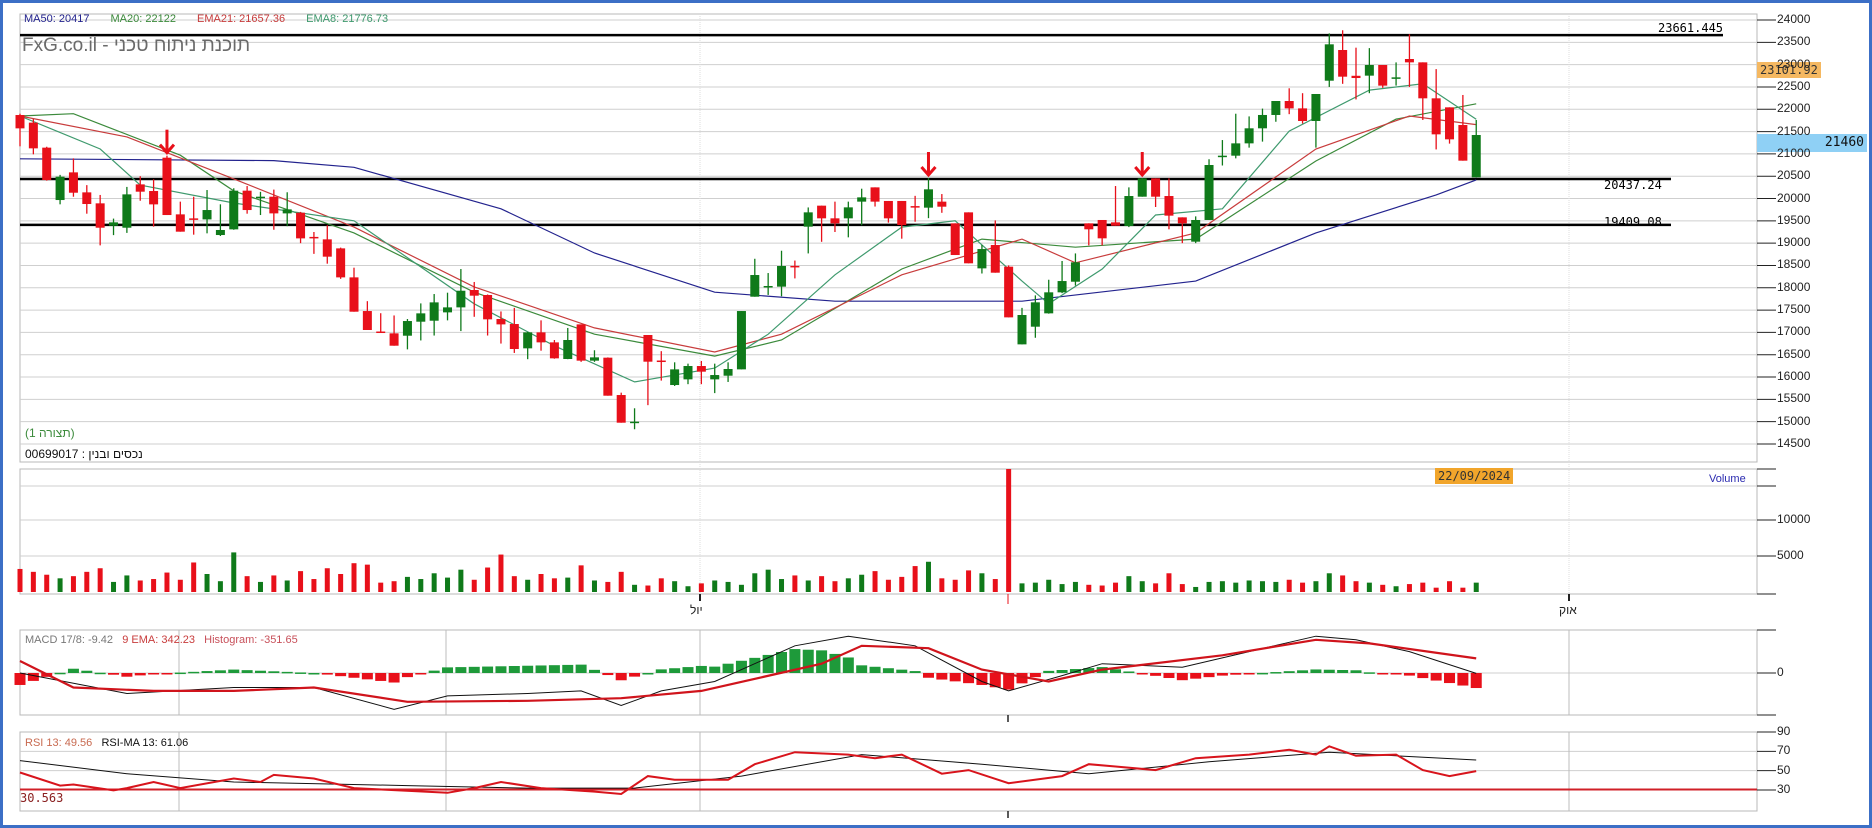  Describe the element at coordinates (696, 610) in the screenshot. I see `month-label: יול` at that location.